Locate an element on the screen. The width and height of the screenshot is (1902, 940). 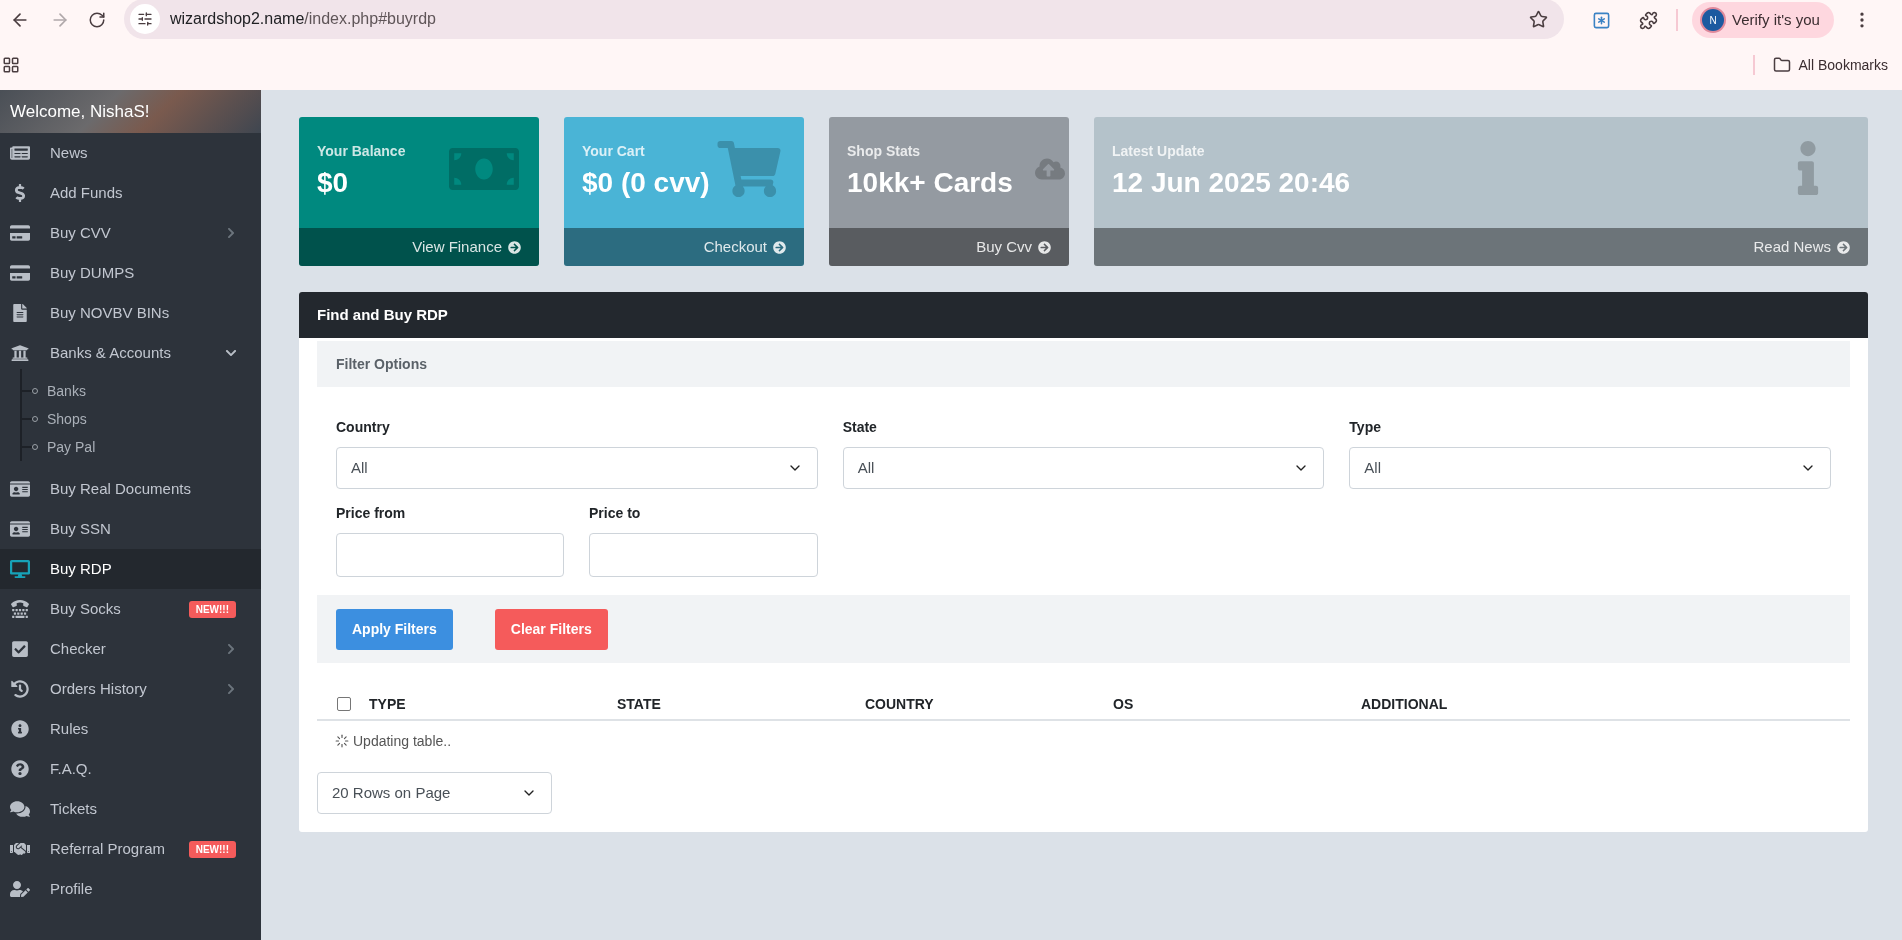
site-settings-icon is located at coordinates (145, 19).